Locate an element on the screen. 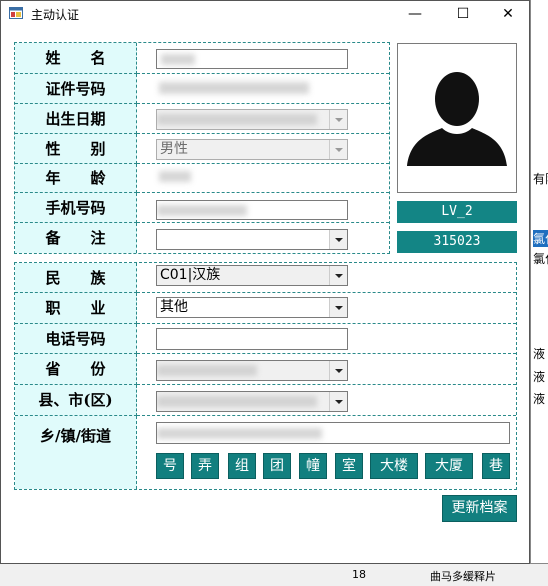 This screenshot has width=548, height=586. bg-cell: 曲马多缓释片 is located at coordinates (463, 576).